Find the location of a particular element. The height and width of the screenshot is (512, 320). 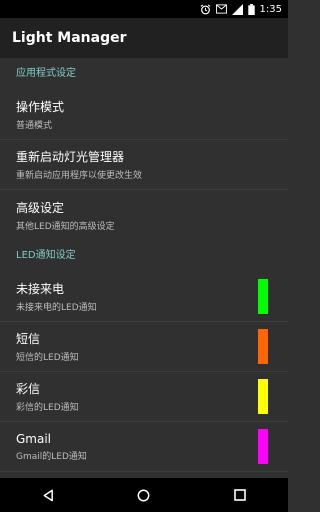

home-icon is located at coordinates (143, 495).